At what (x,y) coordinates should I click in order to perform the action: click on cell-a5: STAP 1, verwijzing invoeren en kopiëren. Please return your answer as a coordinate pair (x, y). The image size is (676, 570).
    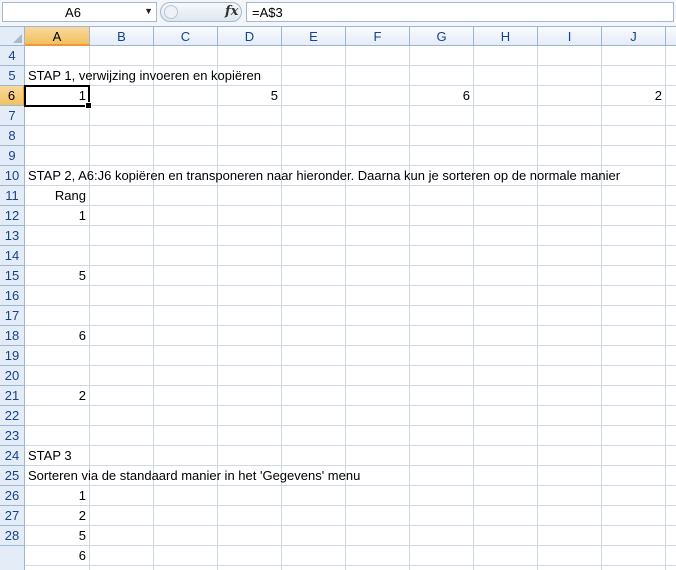
    Looking at the image, I should click on (144, 76).